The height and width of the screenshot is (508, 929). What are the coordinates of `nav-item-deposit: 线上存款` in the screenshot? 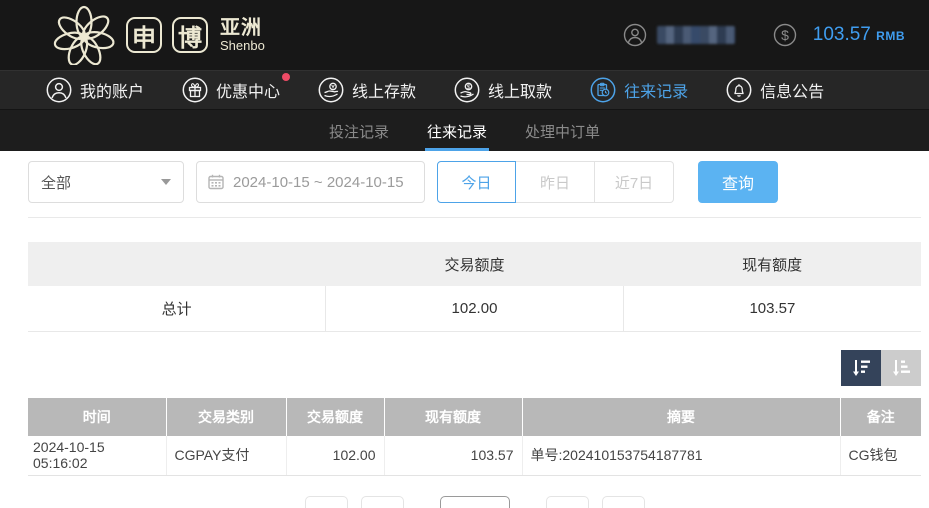 It's located at (367, 90).